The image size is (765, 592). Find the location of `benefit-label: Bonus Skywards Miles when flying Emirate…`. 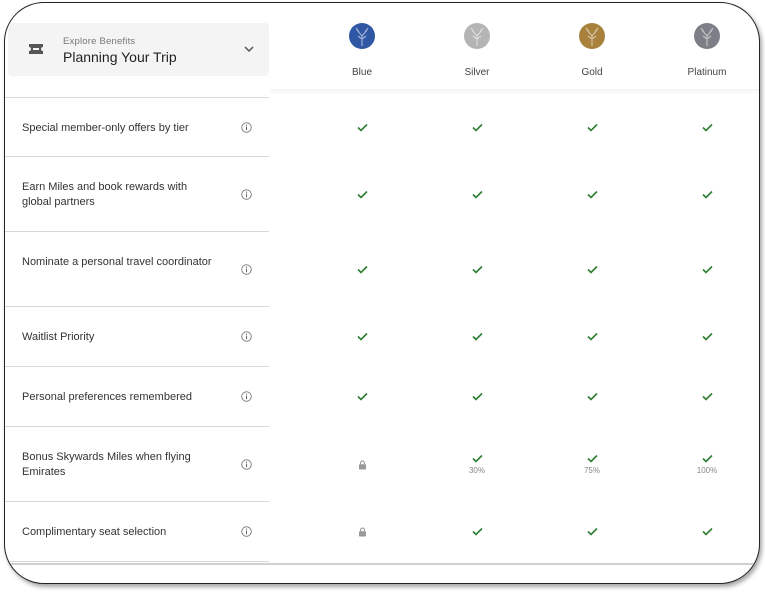

benefit-label: Bonus Skywards Miles when flying Emirate… is located at coordinates (106, 464).